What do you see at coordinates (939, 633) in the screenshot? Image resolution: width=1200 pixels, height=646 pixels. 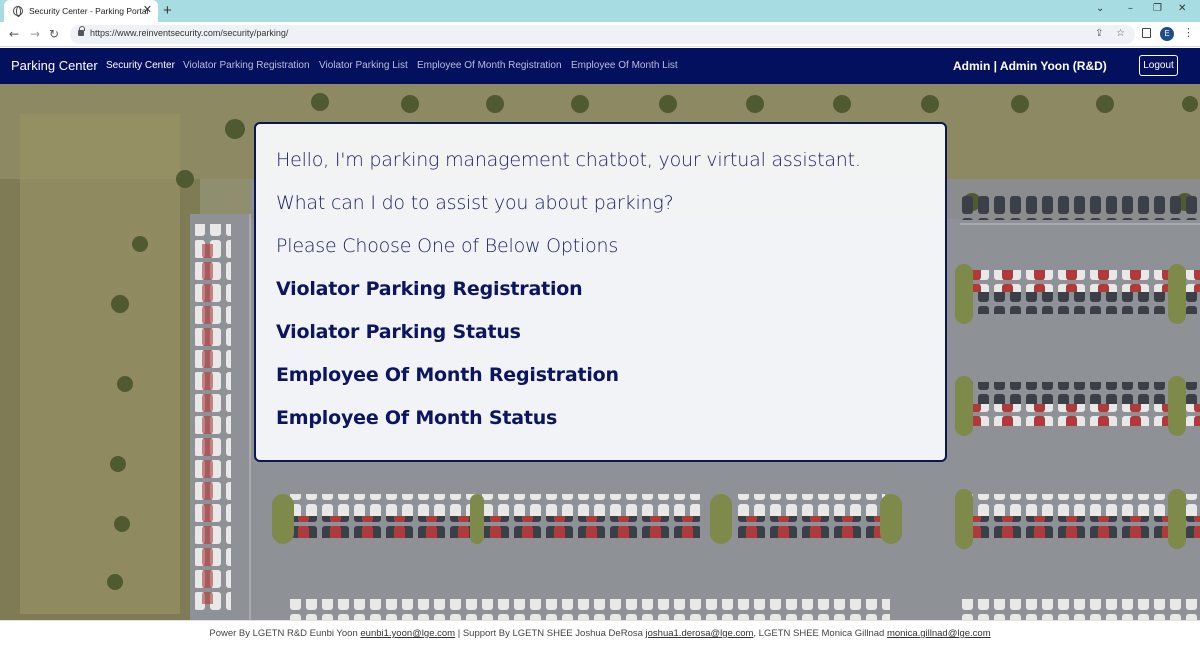 I see `footer-email-link-3: monica.gillnad@lge.com` at bounding box center [939, 633].